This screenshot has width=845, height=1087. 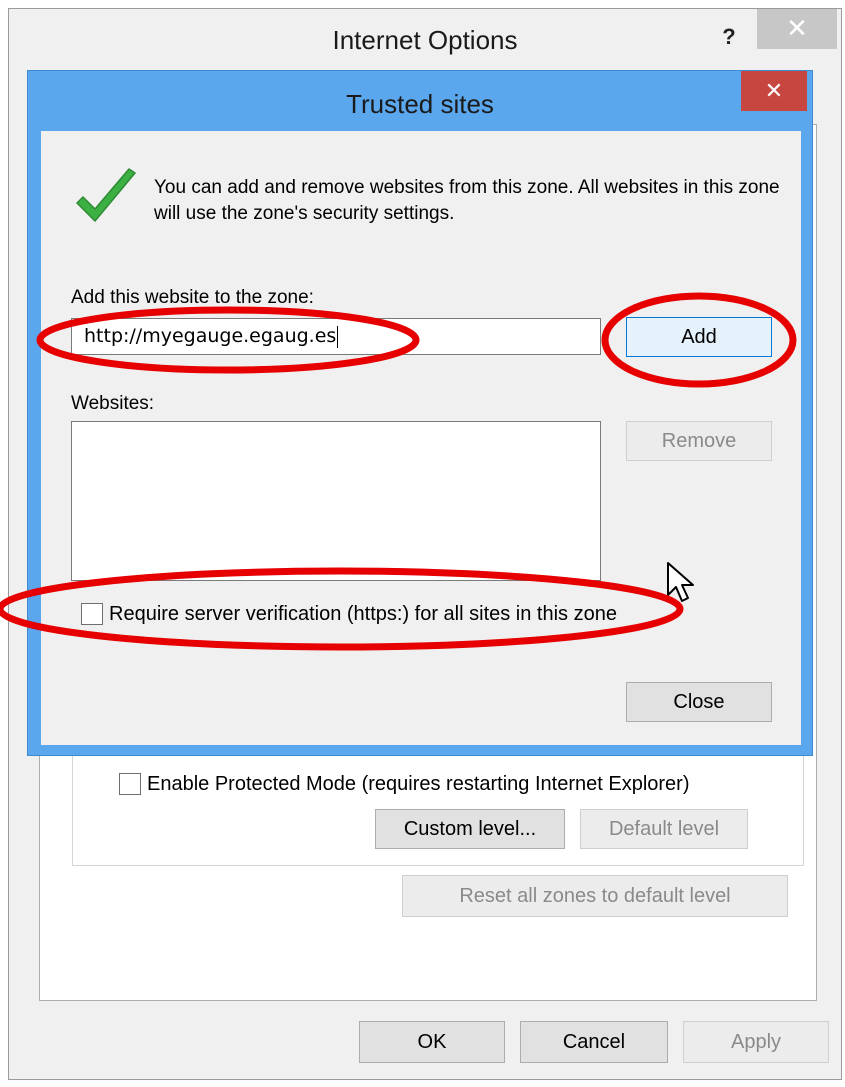 What do you see at coordinates (664, 829) in the screenshot?
I see `default-level-button: Default level` at bounding box center [664, 829].